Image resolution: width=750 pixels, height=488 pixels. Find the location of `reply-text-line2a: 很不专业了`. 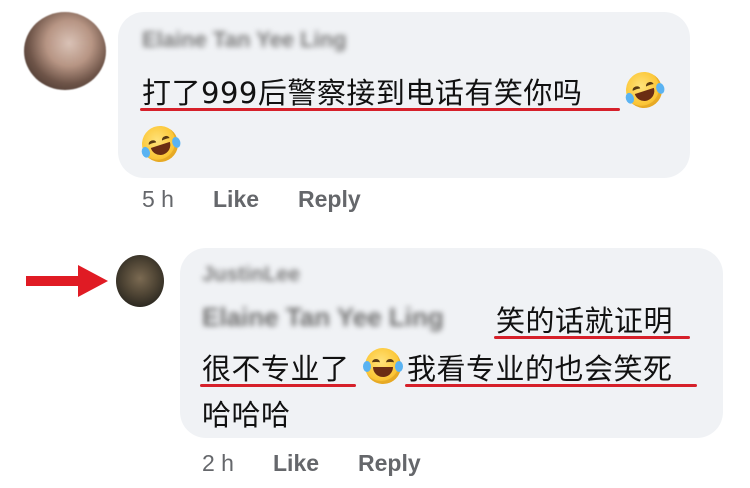

reply-text-line2a: 很不专业了 is located at coordinates (276, 369).